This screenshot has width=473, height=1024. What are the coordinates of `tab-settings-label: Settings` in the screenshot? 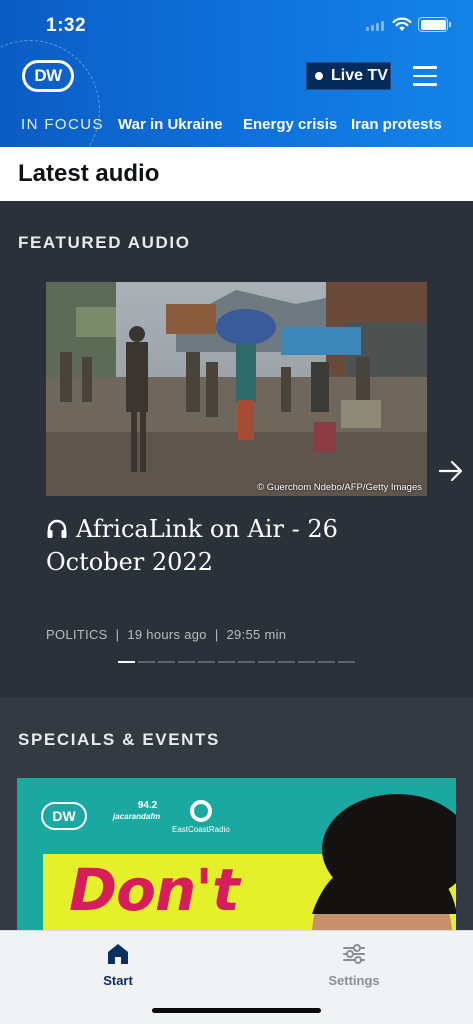 It's located at (354, 980).